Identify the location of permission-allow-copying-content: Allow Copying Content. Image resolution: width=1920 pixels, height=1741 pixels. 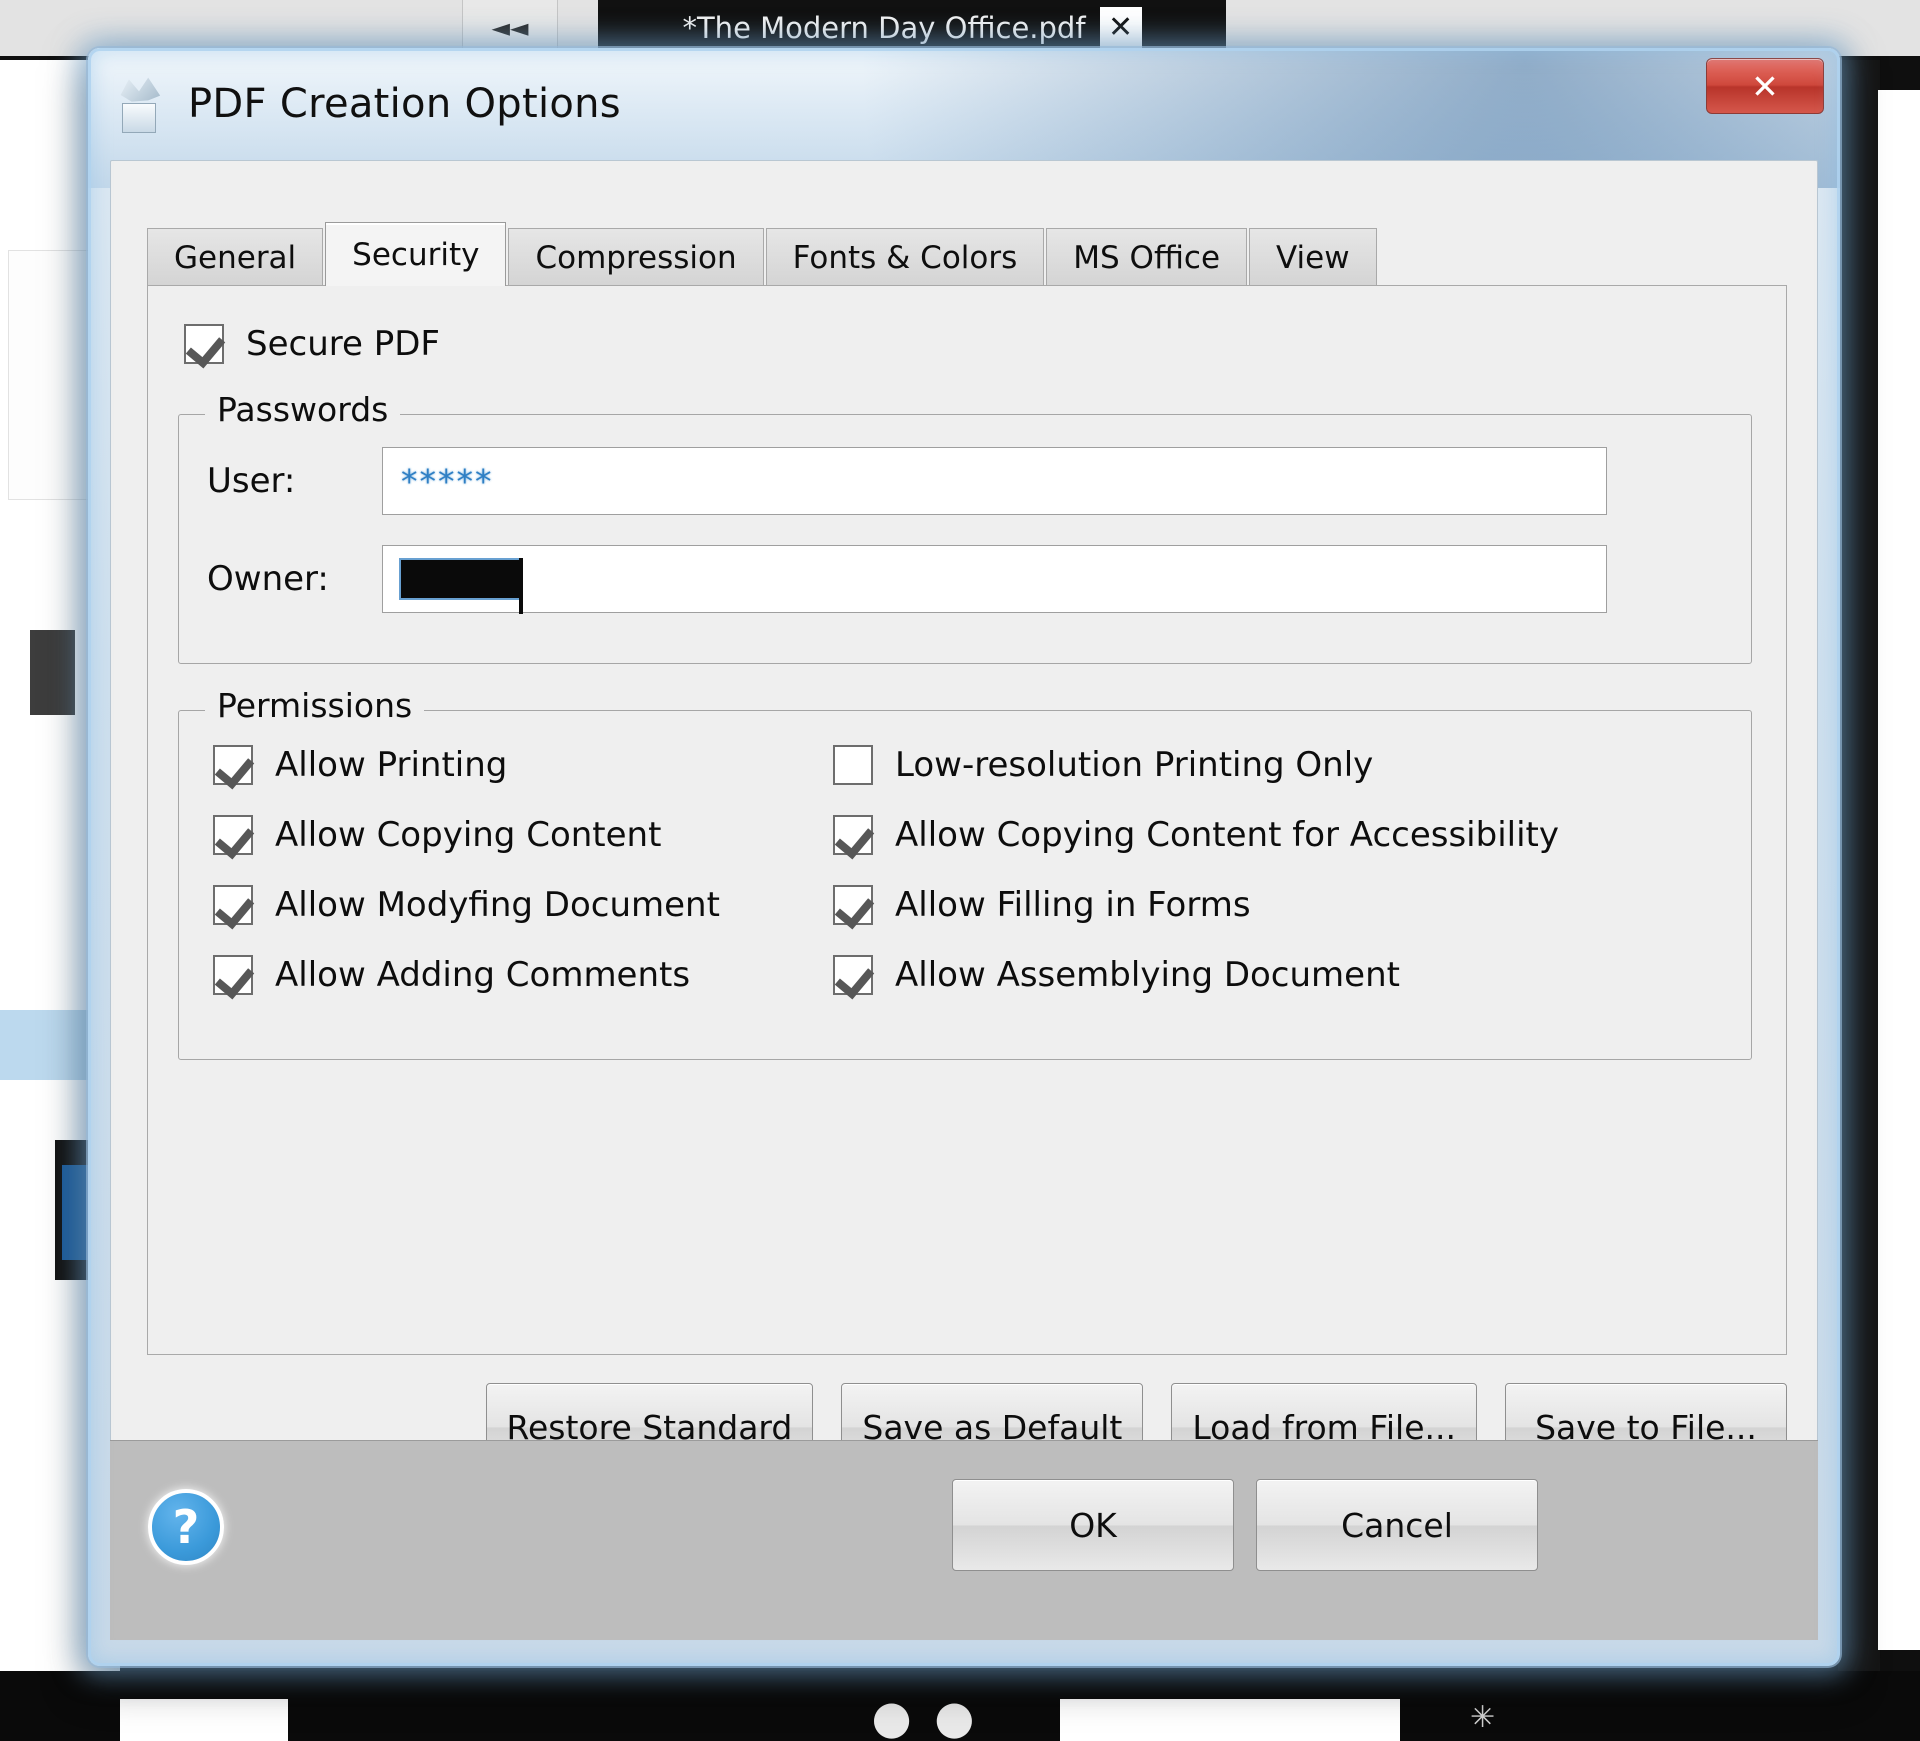
(523, 835).